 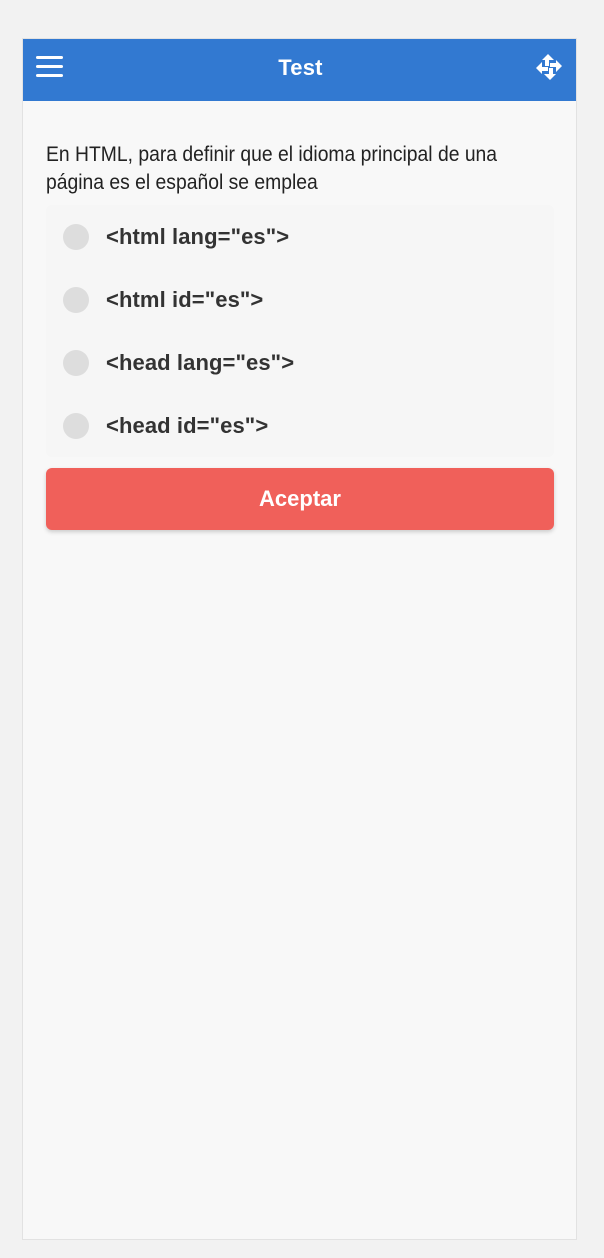 I want to click on accept-button: Aceptar, so click(x=300, y=499).